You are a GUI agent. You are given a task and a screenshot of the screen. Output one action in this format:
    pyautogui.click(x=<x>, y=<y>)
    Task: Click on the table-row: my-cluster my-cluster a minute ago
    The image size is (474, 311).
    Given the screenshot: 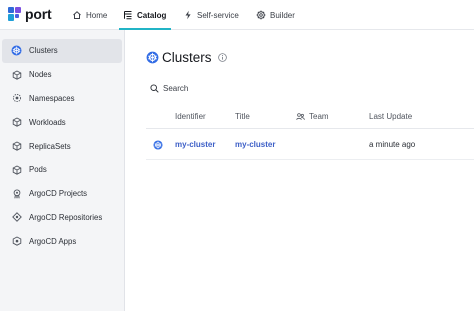 What is the action you would take?
    pyautogui.click(x=310, y=145)
    